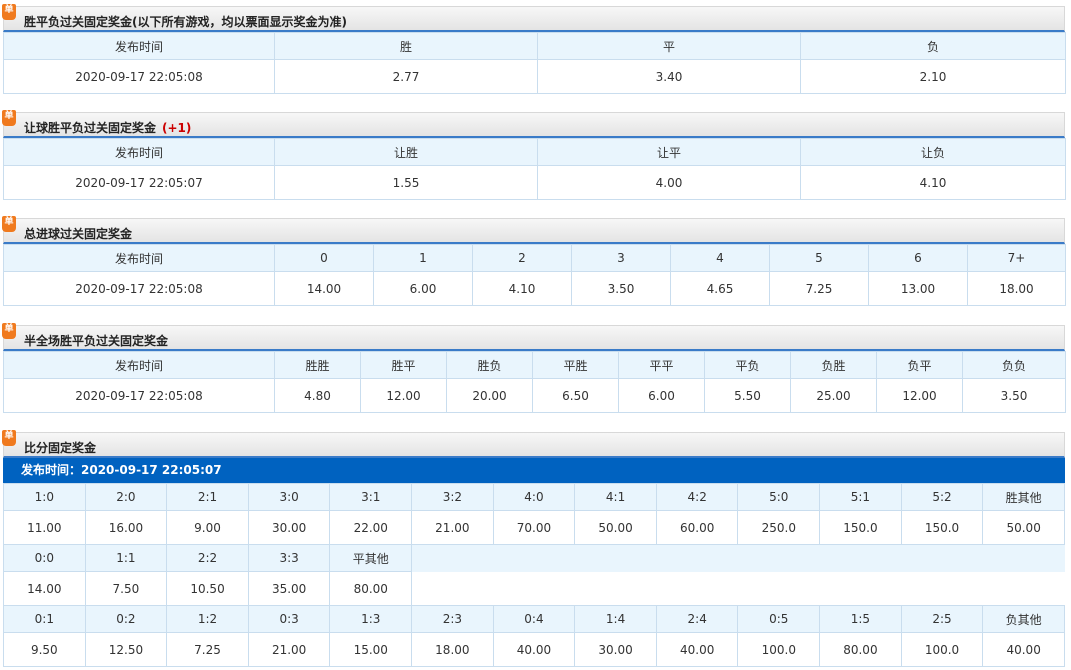 The image size is (1071, 670). What do you see at coordinates (533, 18) in the screenshot?
I see `wdl-header: 单 胜平负过关固定奖金(以下所有游戏，均以票面显示奖金为准)` at bounding box center [533, 18].